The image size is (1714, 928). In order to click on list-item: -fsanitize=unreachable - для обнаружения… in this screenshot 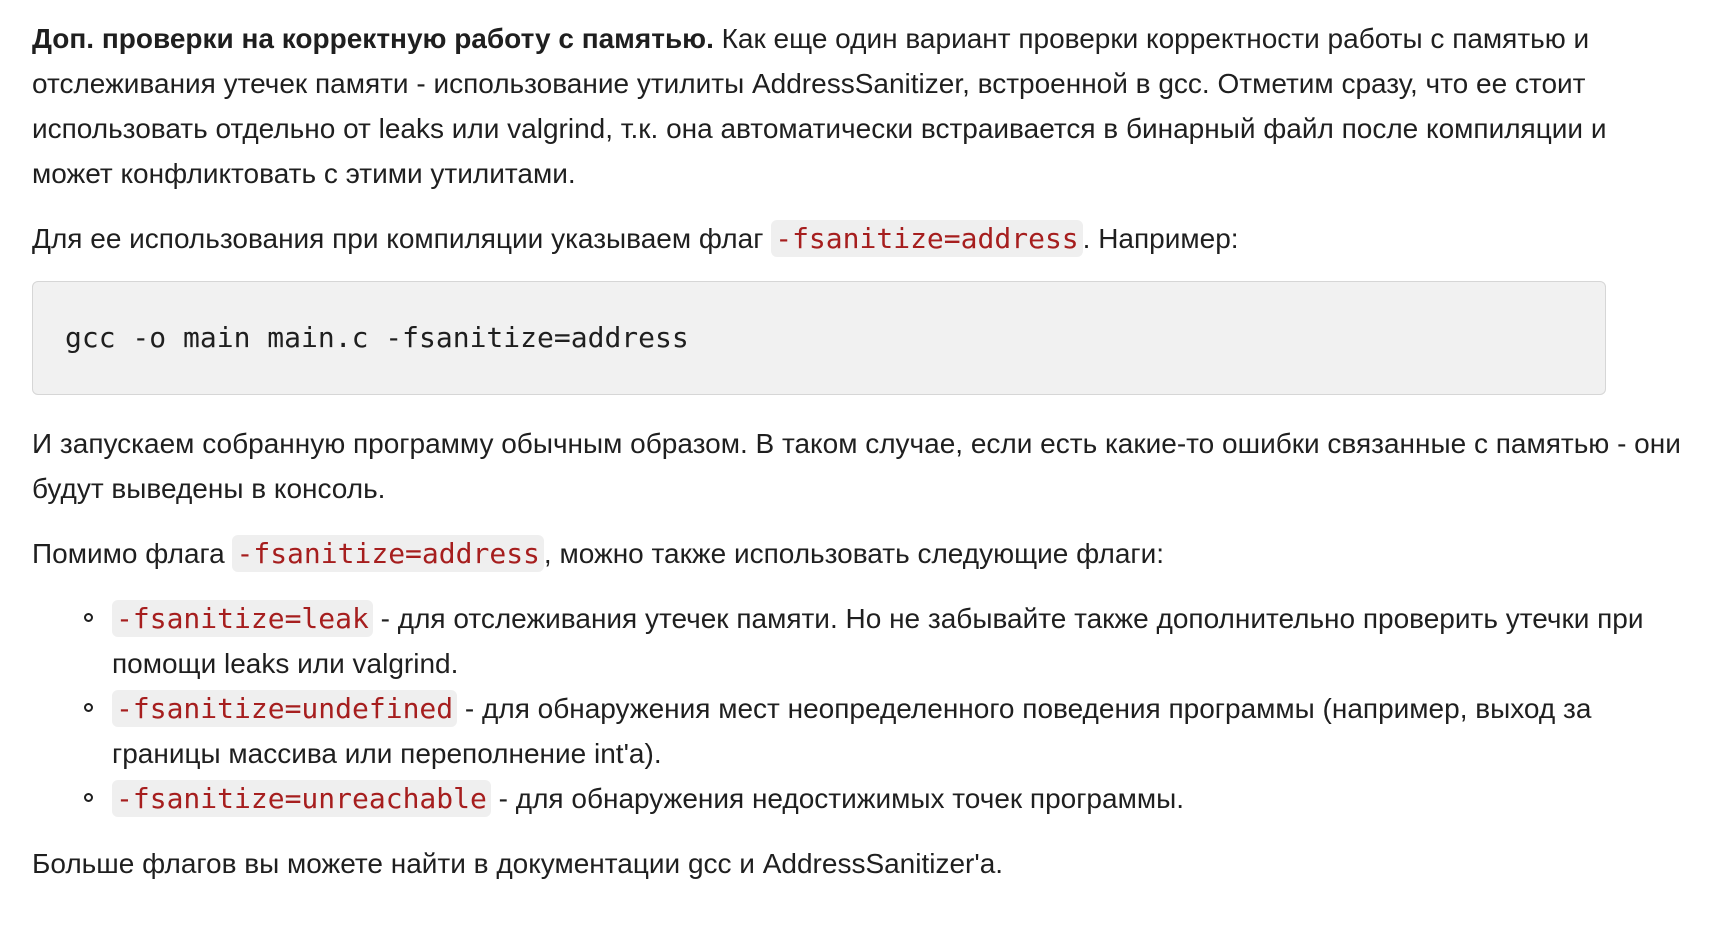, I will do `click(883, 798)`.